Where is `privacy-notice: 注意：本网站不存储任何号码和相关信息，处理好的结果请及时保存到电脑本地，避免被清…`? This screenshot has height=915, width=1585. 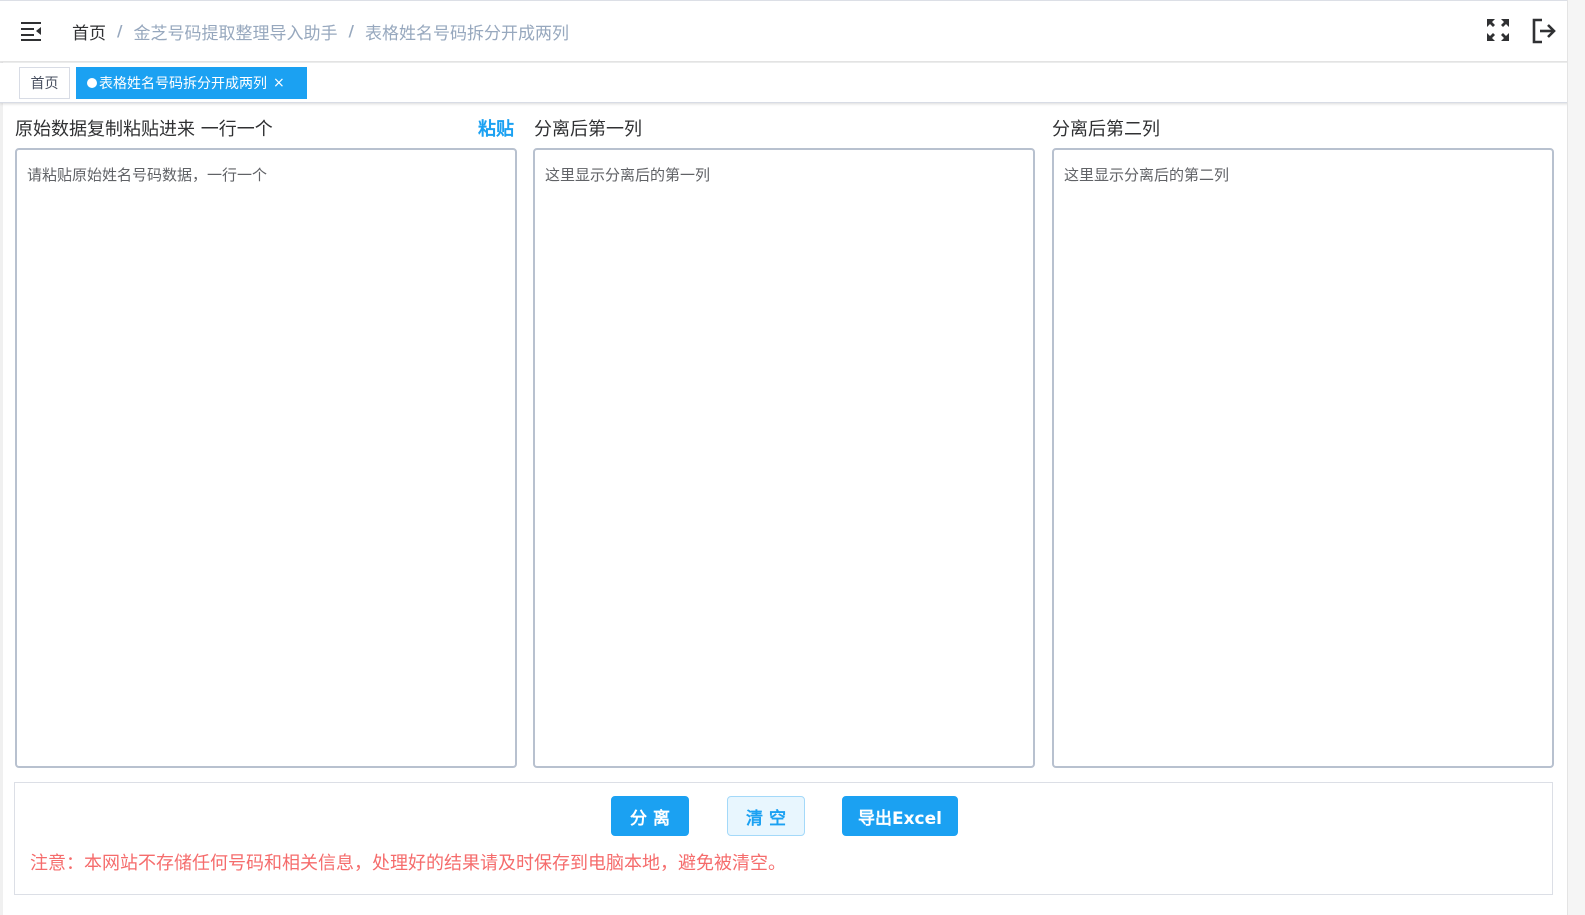
privacy-notice: 注意：本网站不存储任何号码和相关信息，处理好的结果请及时保存到电脑本地，避免被清… is located at coordinates (408, 863).